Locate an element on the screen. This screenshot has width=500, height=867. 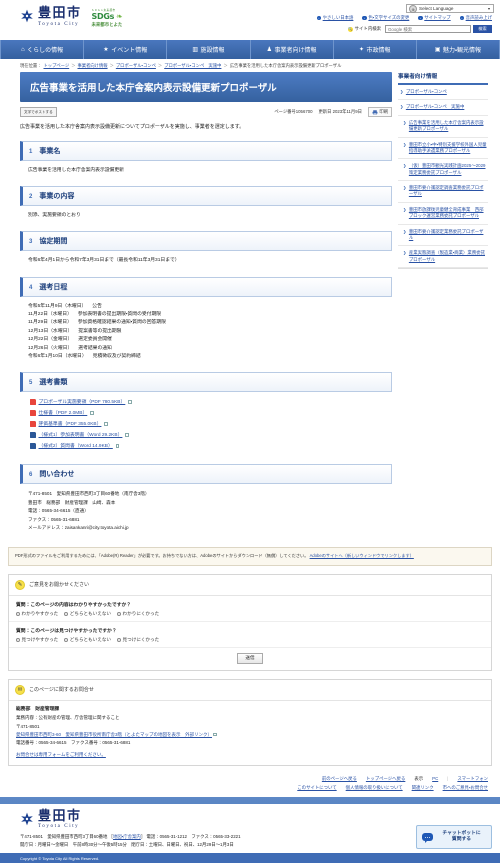
sidebar-item-label: 豊田市立小・中・特別支援学校外国人児童指導助手派遣業務プロポーザル is located at coordinates (448, 148).